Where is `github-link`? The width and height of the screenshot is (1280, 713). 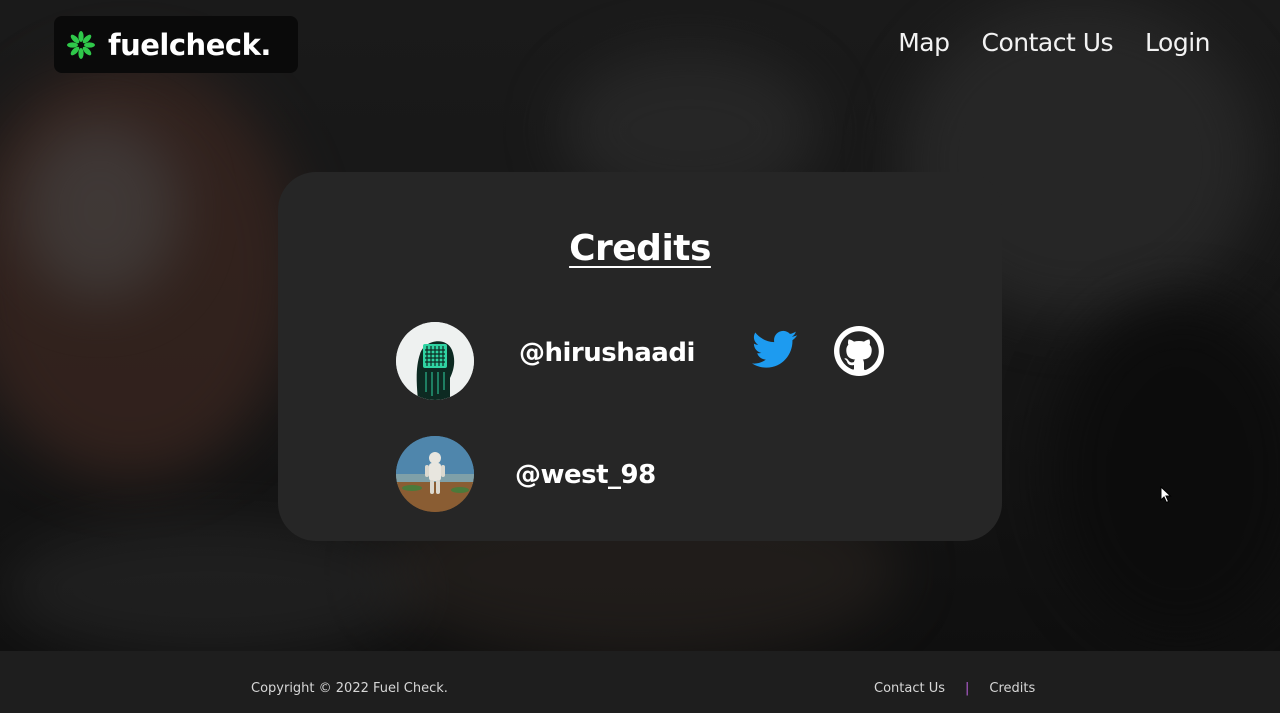 github-link is located at coordinates (859, 351).